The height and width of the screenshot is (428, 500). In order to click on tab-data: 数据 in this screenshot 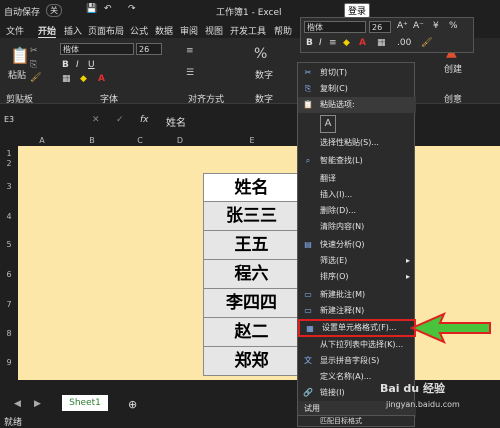, I will do `click(164, 30)`.